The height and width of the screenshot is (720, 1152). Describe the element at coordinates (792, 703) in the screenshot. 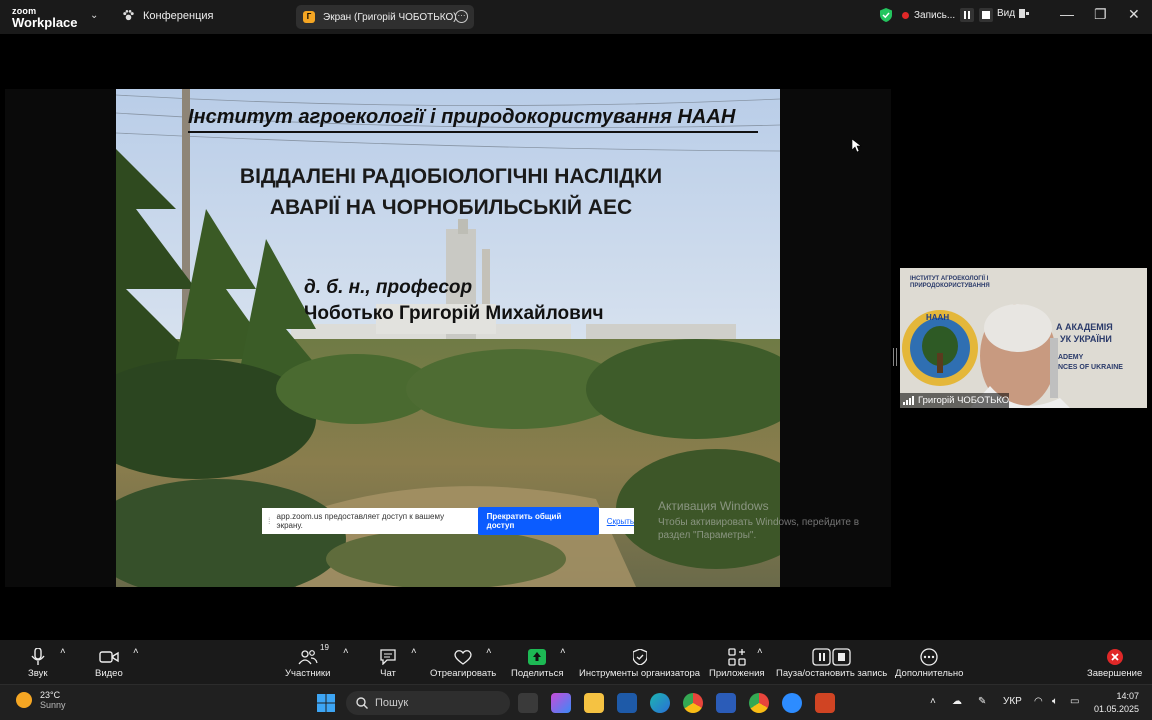

I see `zoom-app-icon` at that location.